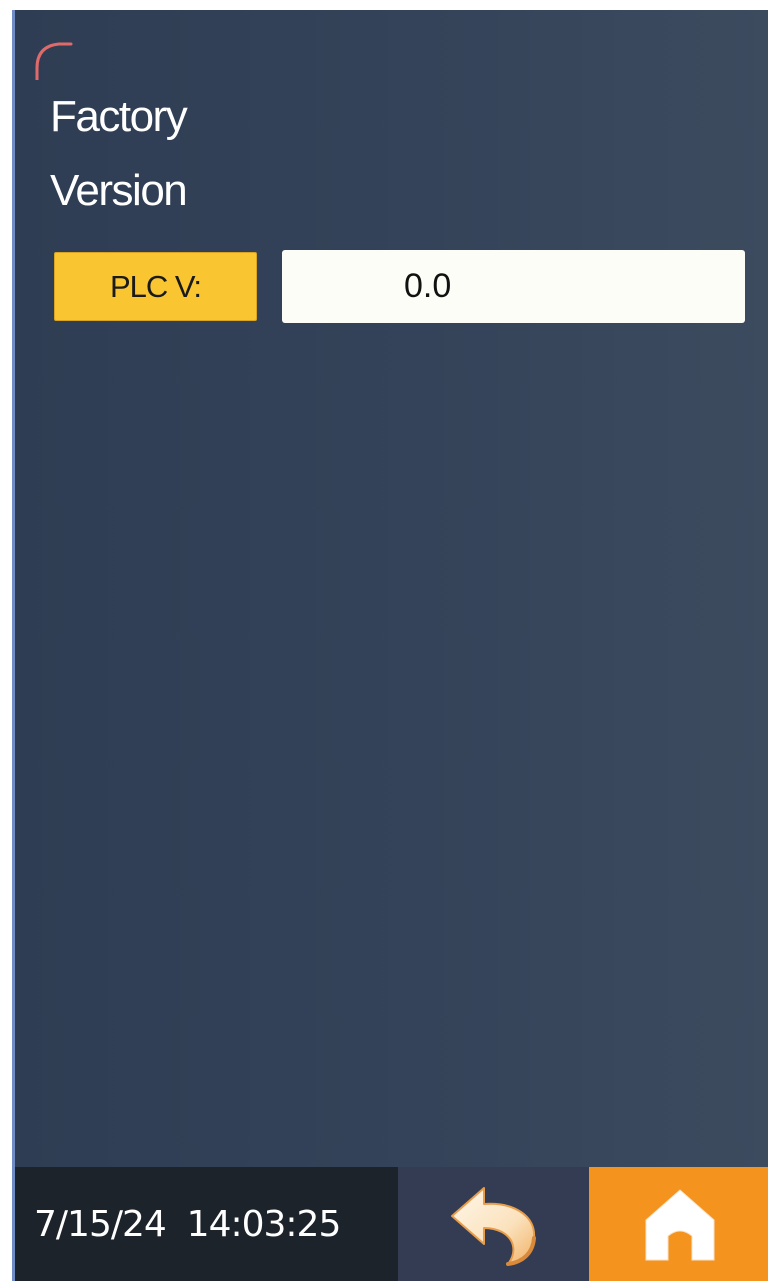 The image size is (768, 1281). What do you see at coordinates (206, 1224) in the screenshot?
I see `datetime-display: 7/15/24 14:03:25` at bounding box center [206, 1224].